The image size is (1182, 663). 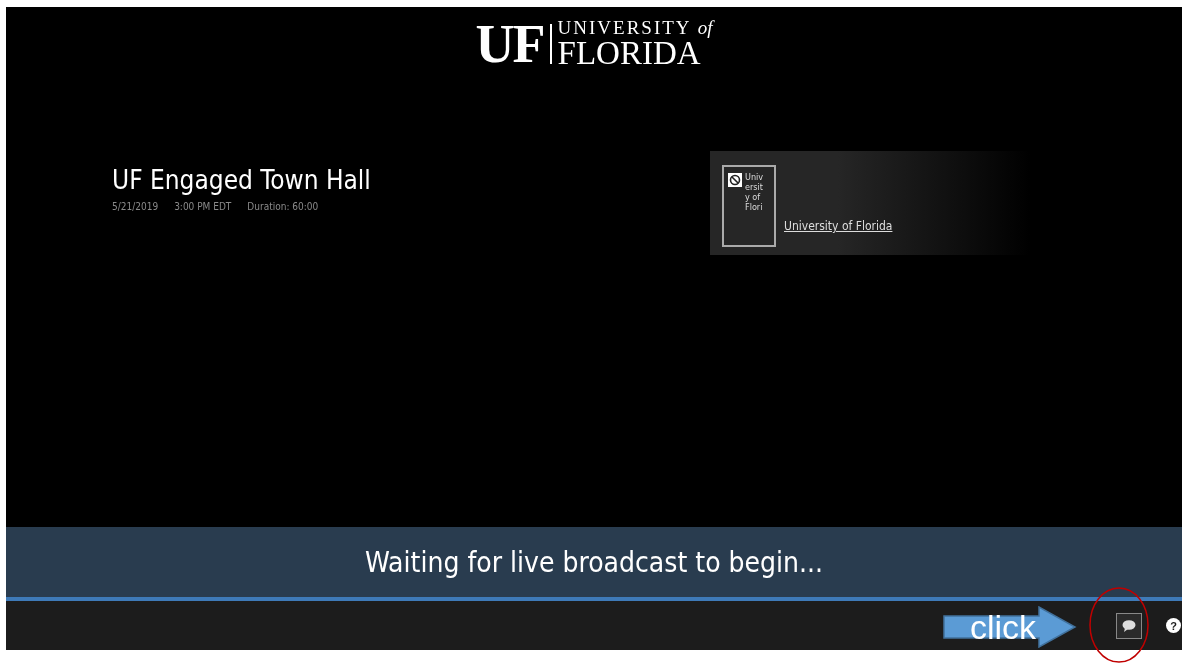 I want to click on event-date: 5/21/2019, so click(x=135, y=206).